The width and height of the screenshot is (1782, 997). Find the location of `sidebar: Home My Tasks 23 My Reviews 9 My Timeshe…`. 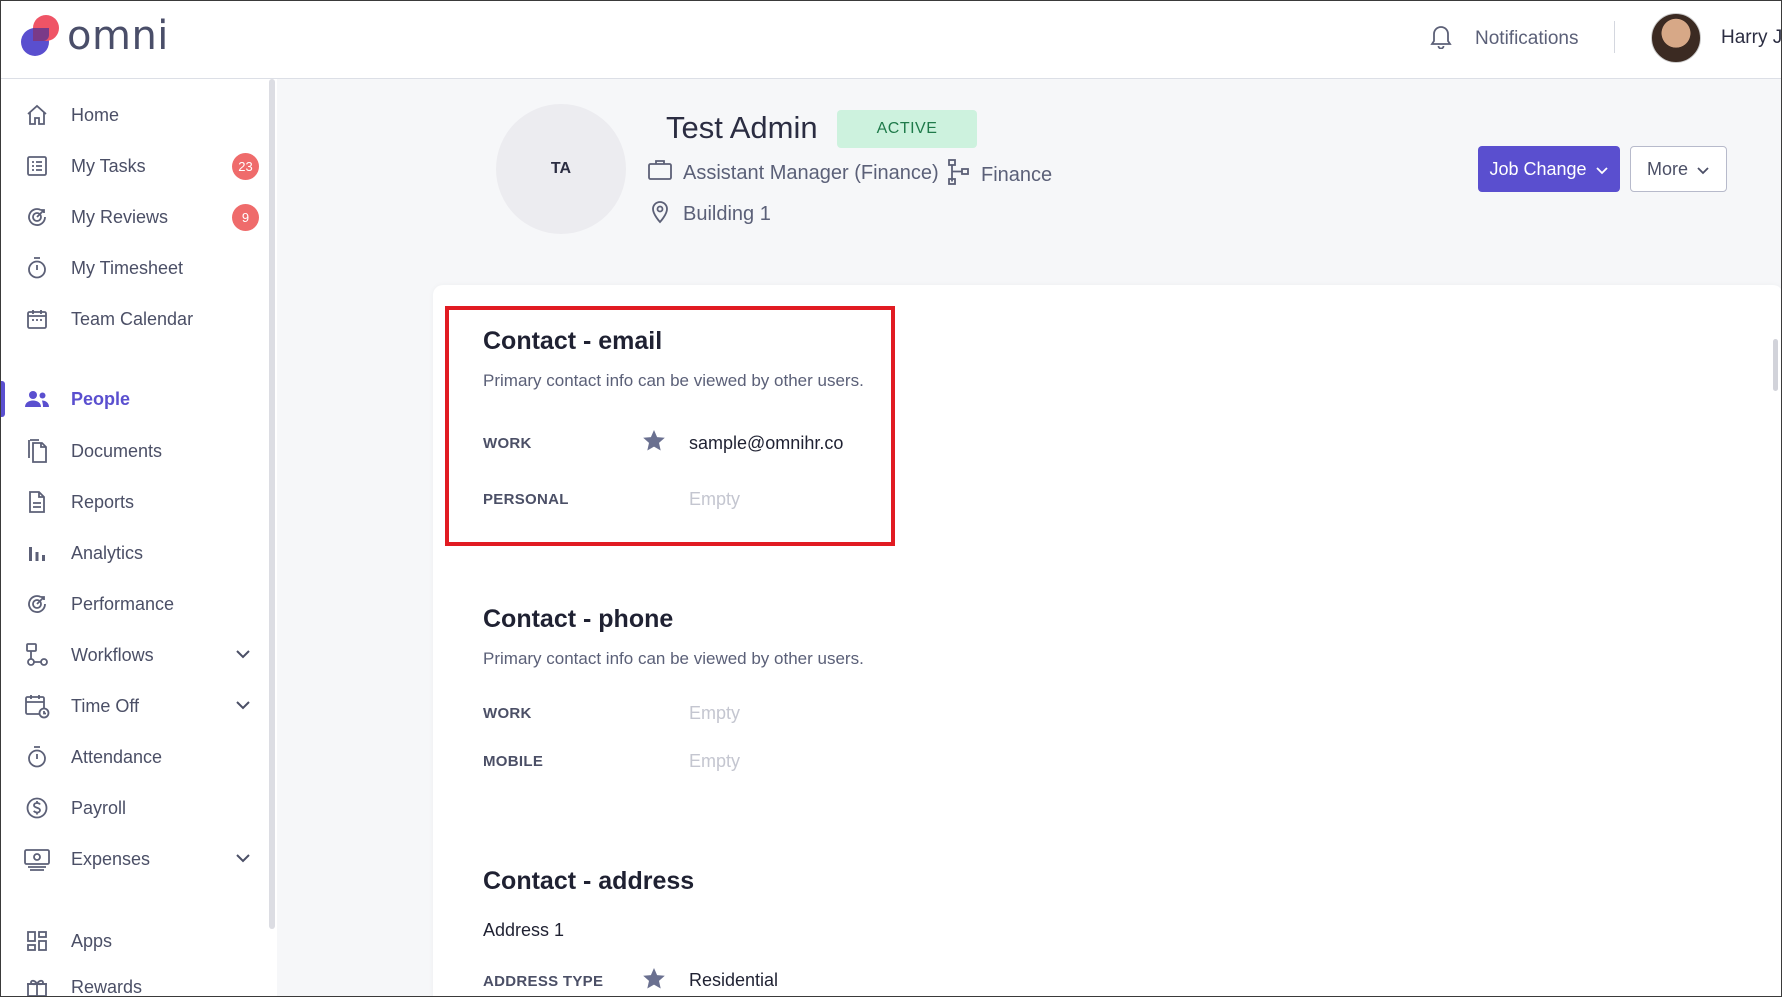

sidebar: Home My Tasks 23 My Reviews 9 My Timeshe… is located at coordinates (136, 538).